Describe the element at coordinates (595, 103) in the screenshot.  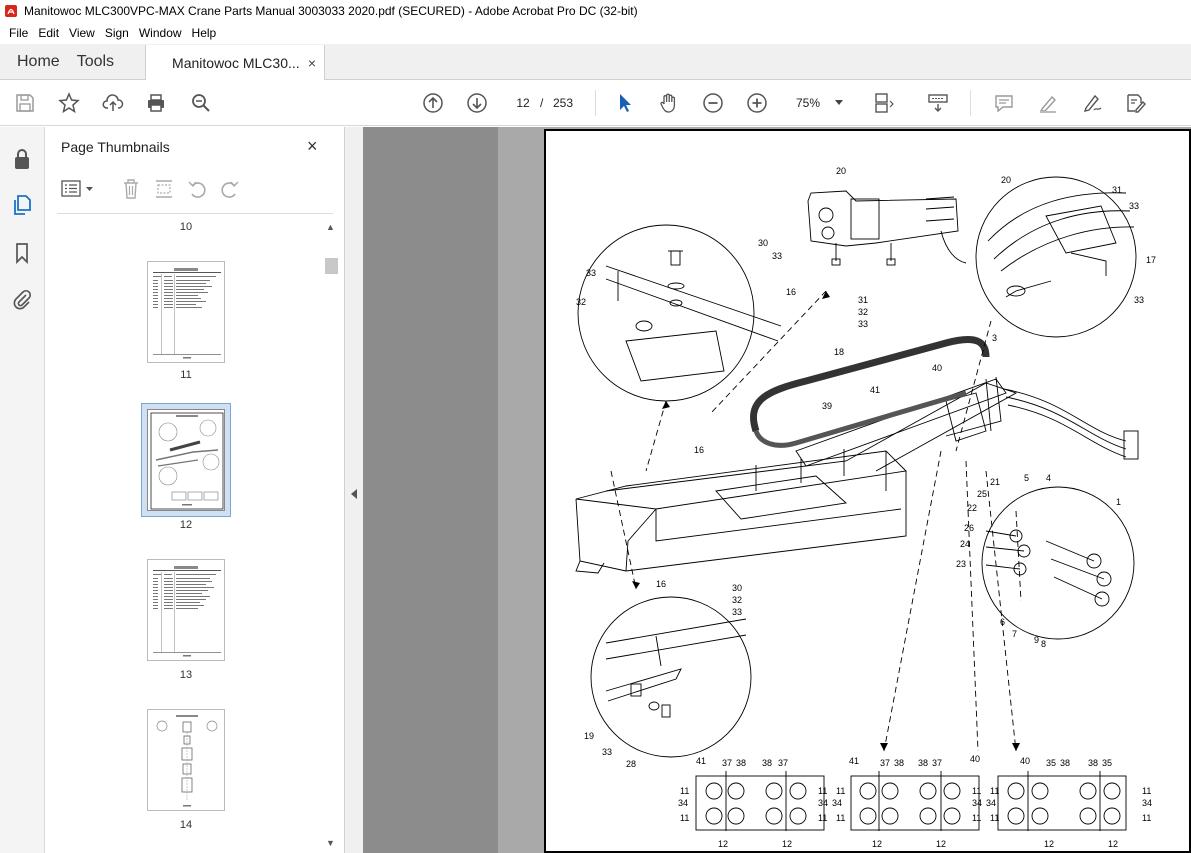
I see `main-toolbar: 12 / 253 75%` at that location.